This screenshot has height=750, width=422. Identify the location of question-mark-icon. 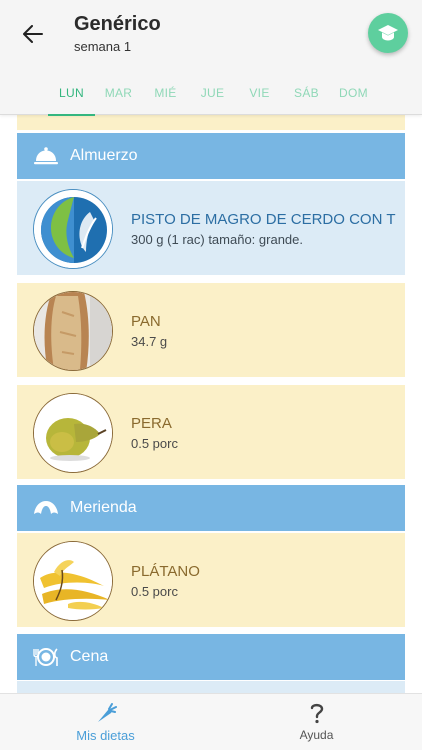
(316, 713).